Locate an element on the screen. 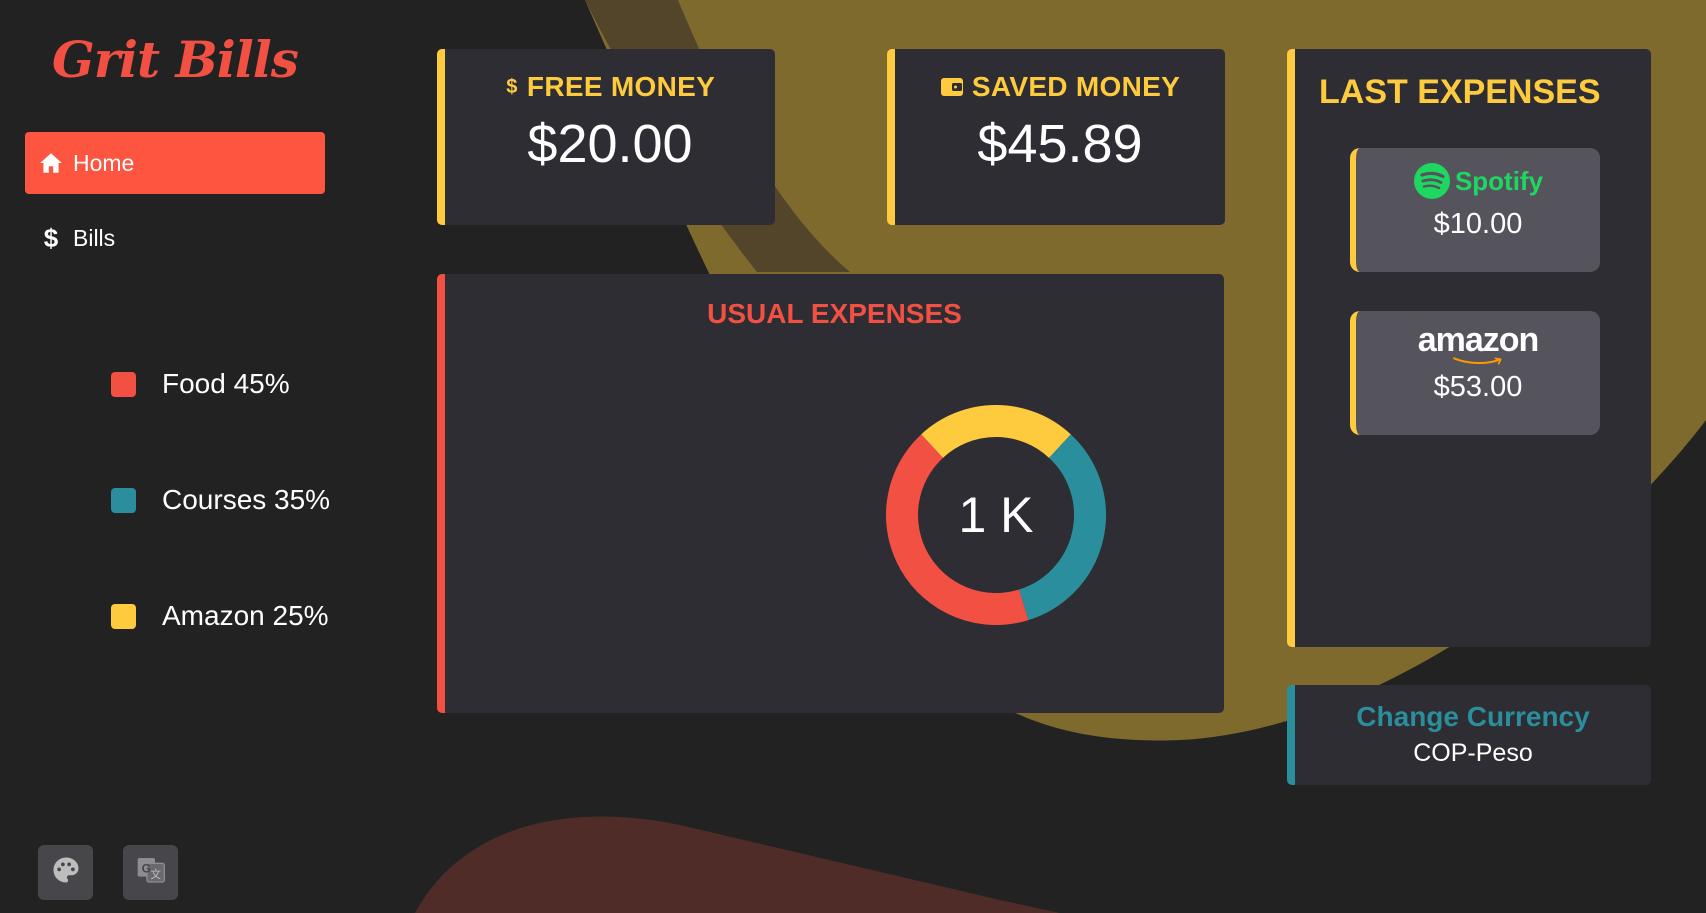  legend-item-courses: Courses 35% is located at coordinates (220, 500).